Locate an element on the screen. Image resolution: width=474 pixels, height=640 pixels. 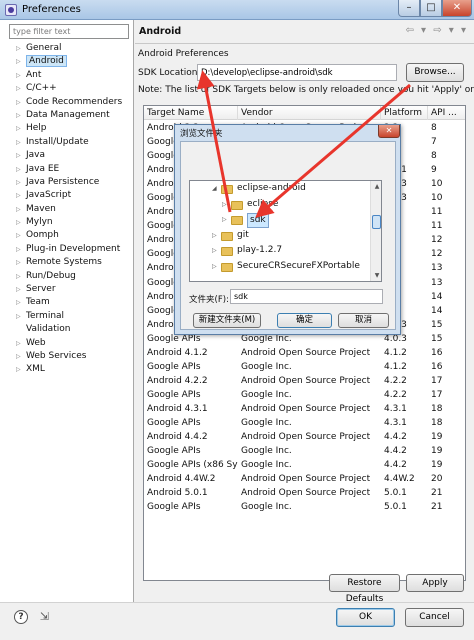
dialog-ok-button: 确定 is located at coordinates (304, 320).